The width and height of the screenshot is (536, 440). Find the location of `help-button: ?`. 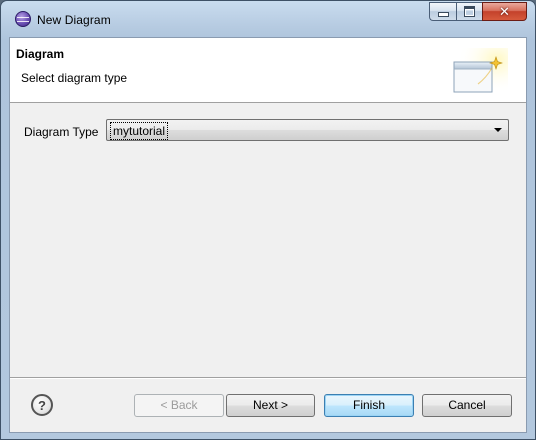

help-button: ? is located at coordinates (42, 405).